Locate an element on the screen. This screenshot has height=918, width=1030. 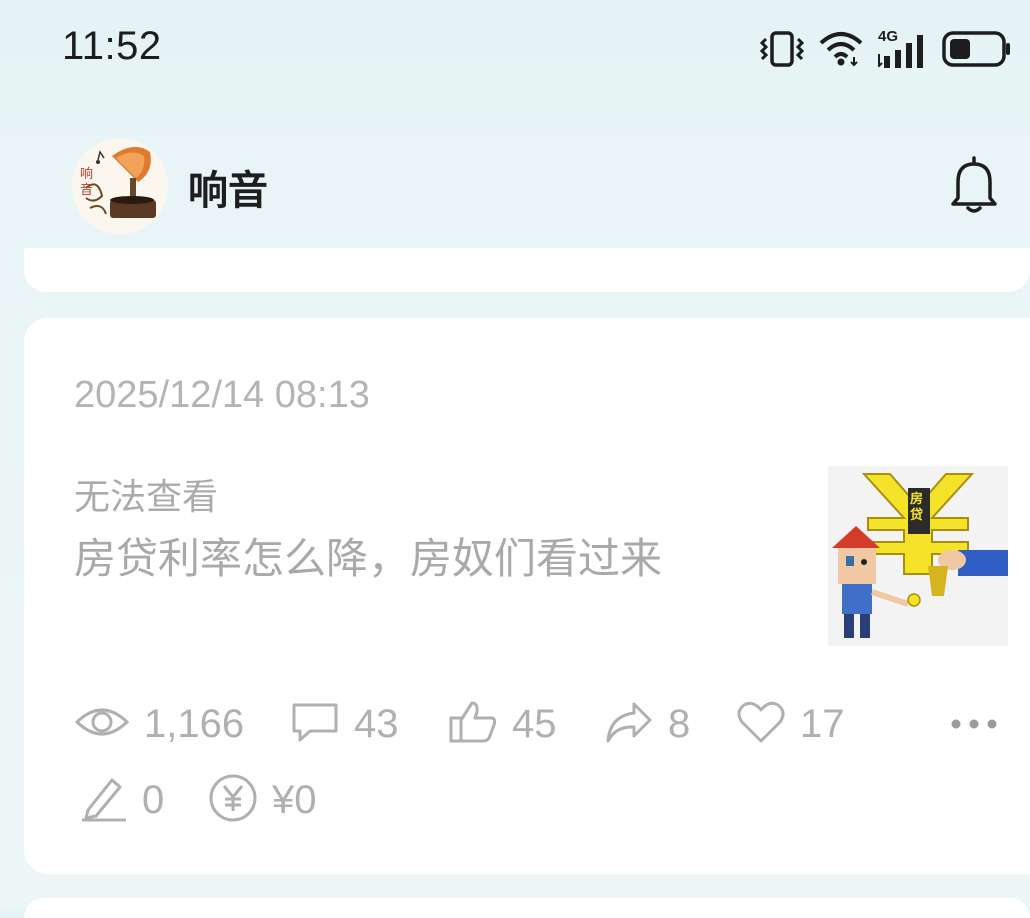
bell-icon is located at coordinates (974, 186).